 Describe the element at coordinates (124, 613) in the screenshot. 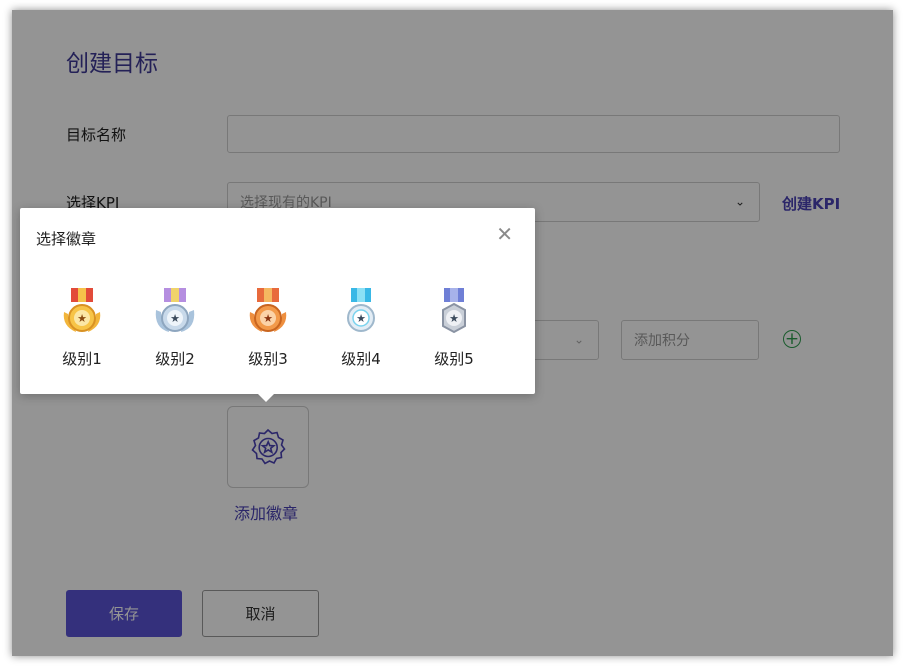

I see `save-button: 保存` at that location.